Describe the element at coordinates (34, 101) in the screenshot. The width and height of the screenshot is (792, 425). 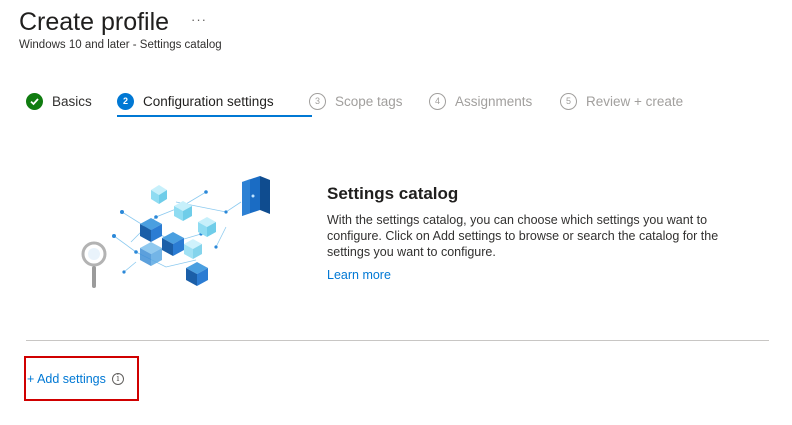
I see `checkmark-icon` at that location.